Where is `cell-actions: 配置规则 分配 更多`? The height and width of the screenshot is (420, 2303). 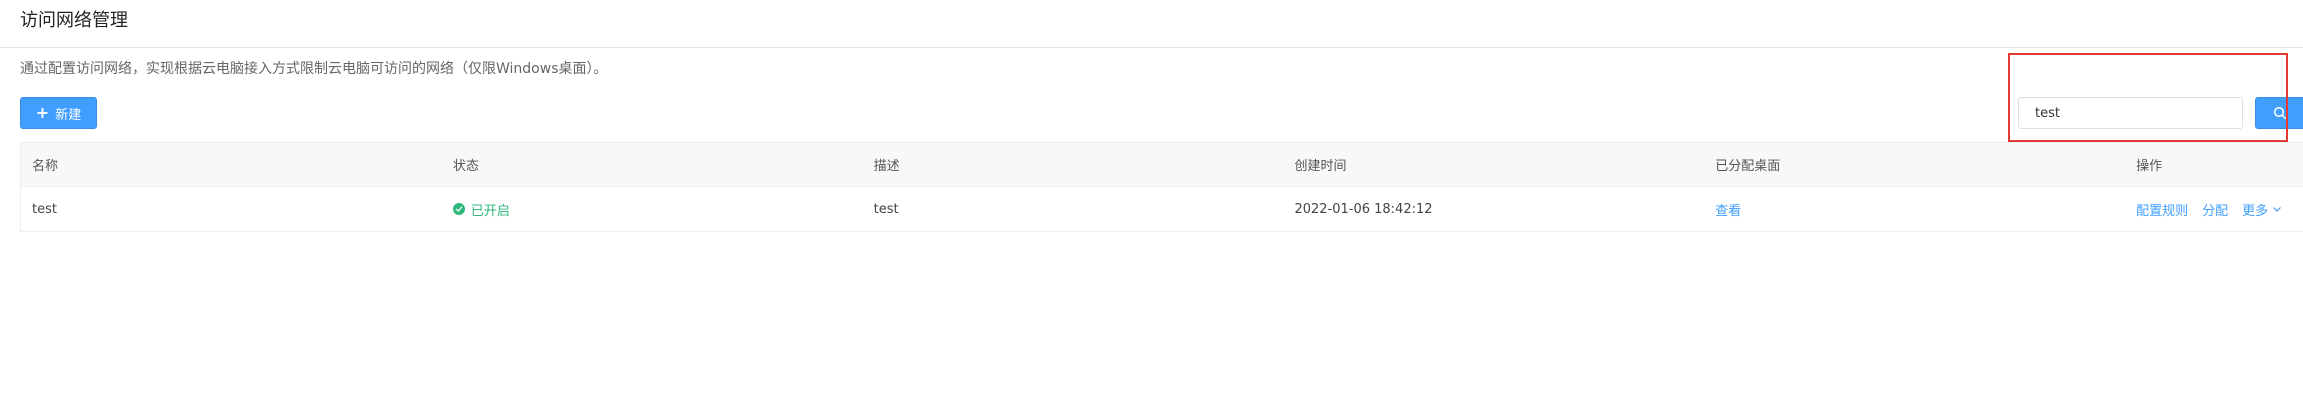
cell-actions: 配置规则 分配 更多 is located at coordinates (2214, 209).